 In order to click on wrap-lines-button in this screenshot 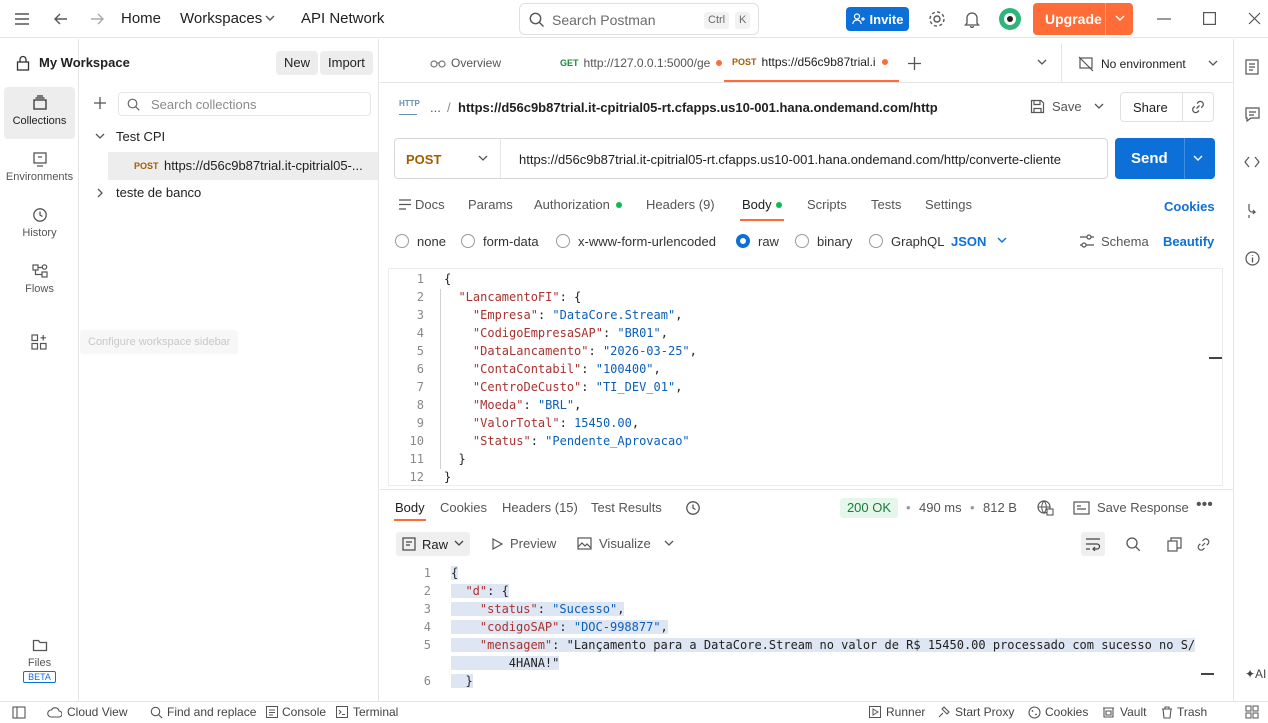, I will do `click(1093, 544)`.